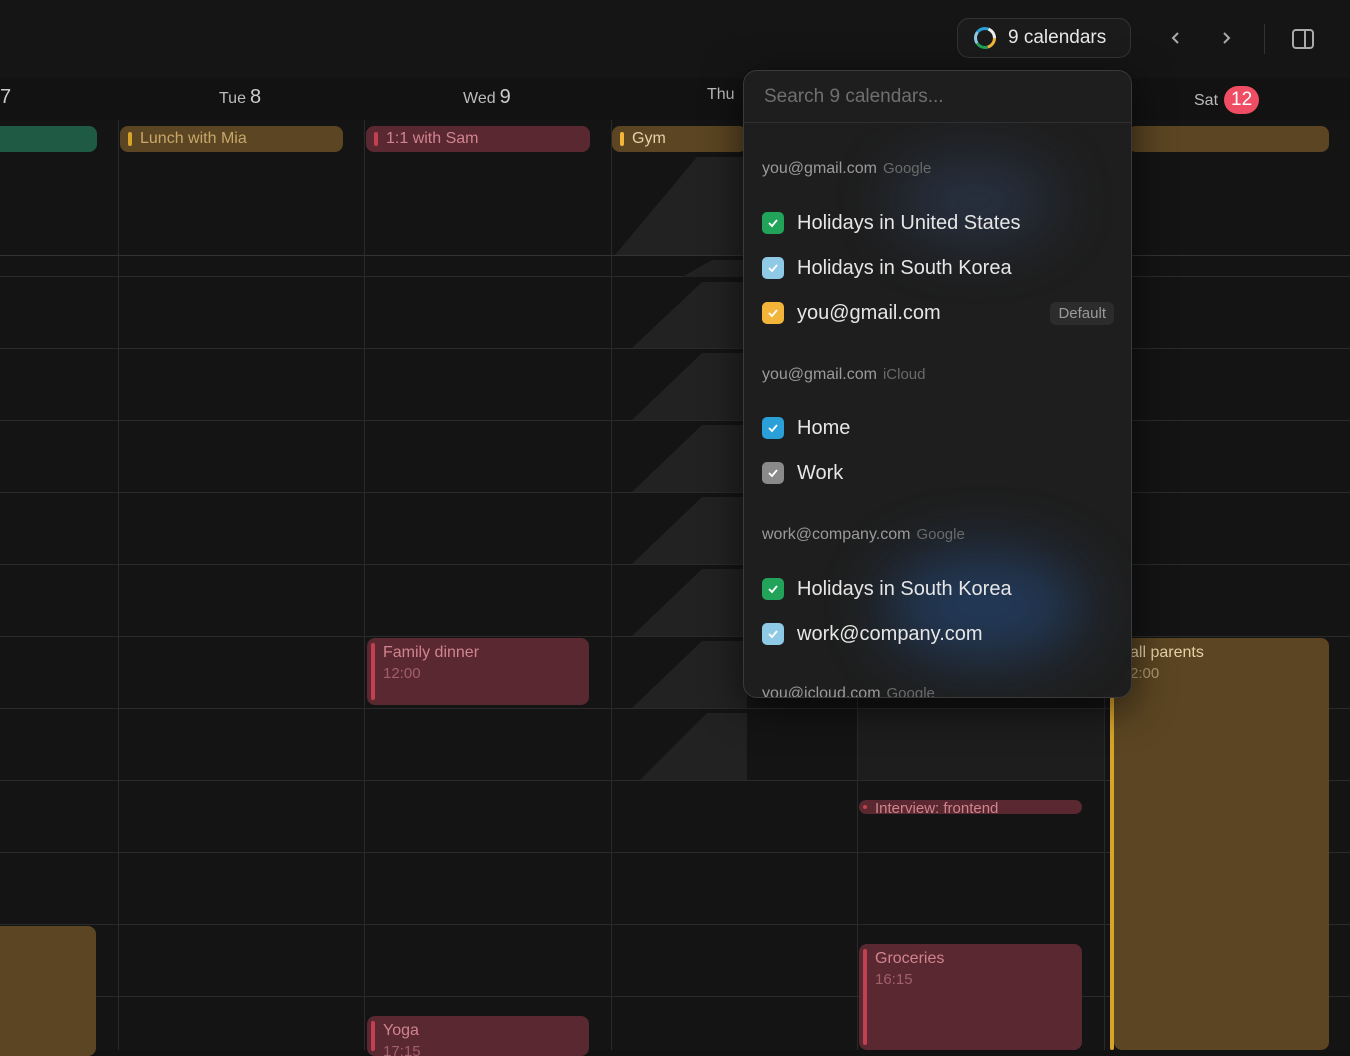 This screenshot has height=1056, width=1350. Describe the element at coordinates (479, 98) in the screenshot. I see `day-name: Wed` at that location.